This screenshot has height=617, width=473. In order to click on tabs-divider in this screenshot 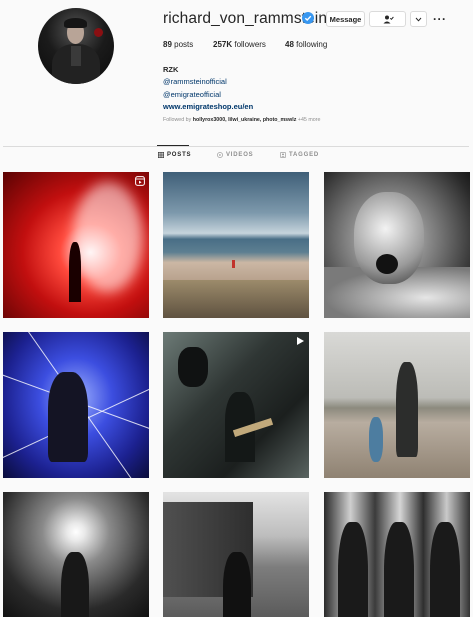, I will do `click(236, 146)`.